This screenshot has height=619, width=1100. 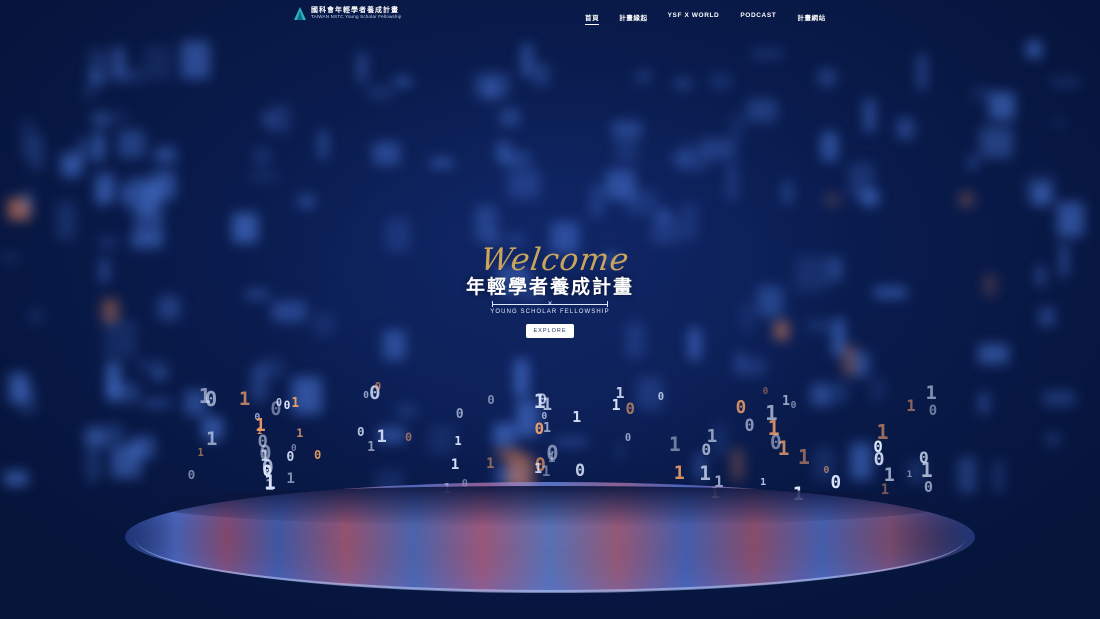 I want to click on menu-item-home: 首頁, so click(x=592, y=18).